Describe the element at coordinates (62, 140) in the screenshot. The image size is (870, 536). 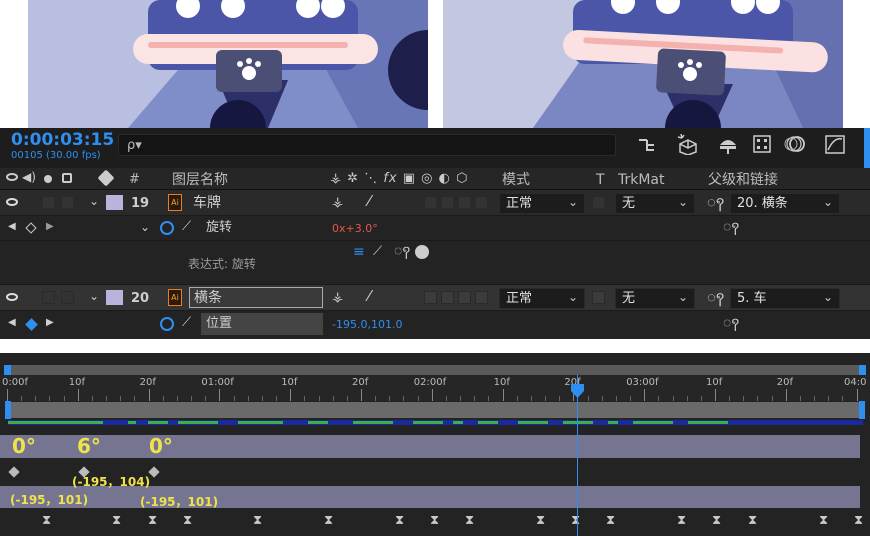
I see `timecode: 0:00:03:15` at that location.